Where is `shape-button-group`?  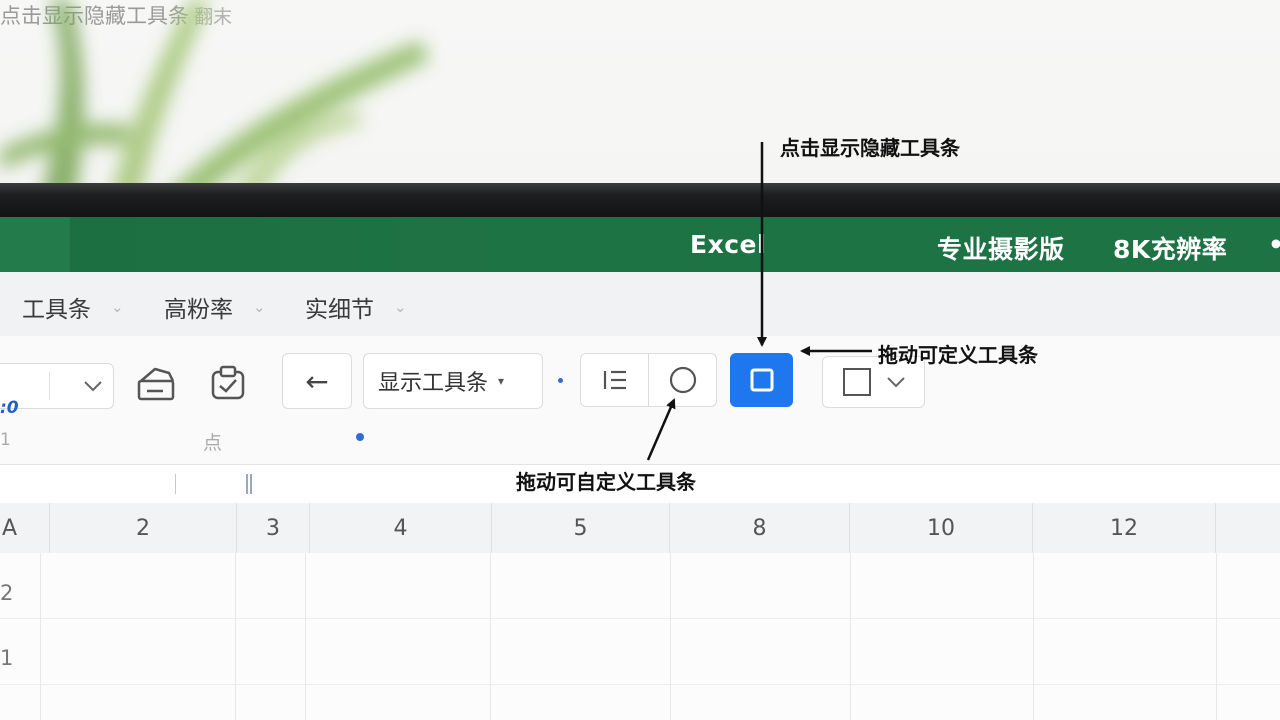 shape-button-group is located at coordinates (648, 380).